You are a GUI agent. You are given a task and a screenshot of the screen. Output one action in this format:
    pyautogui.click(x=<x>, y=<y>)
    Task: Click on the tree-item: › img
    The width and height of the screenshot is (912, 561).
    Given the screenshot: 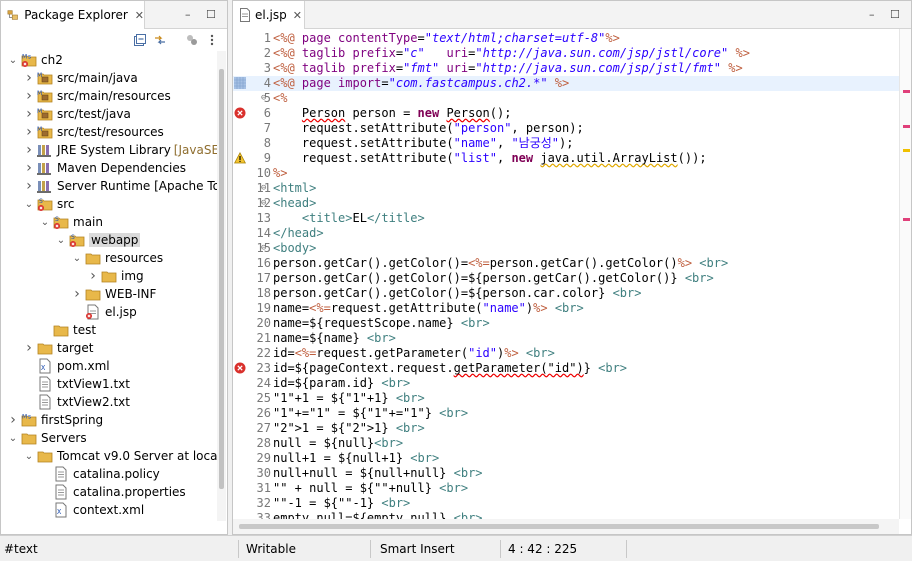 What is the action you would take?
    pyautogui.click(x=115, y=276)
    